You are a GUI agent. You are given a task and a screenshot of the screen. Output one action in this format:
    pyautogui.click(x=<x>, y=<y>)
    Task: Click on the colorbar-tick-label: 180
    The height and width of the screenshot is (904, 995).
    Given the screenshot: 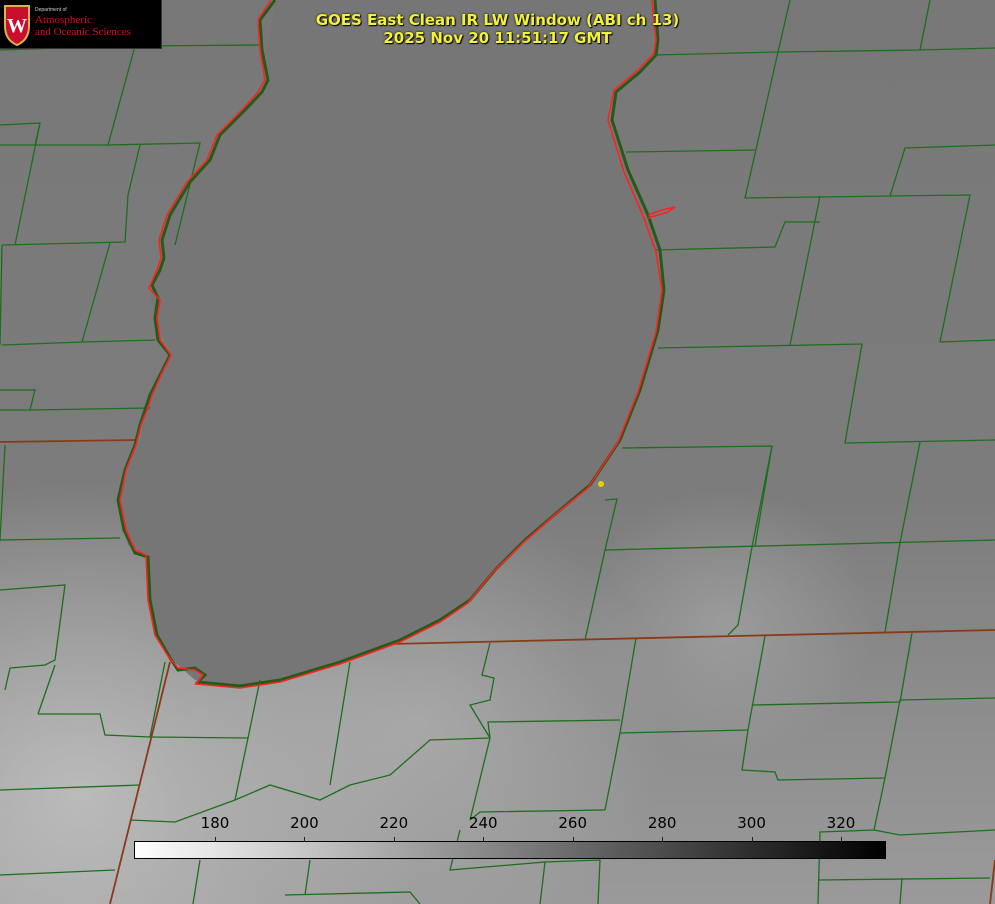 What is the action you would take?
    pyautogui.click(x=215, y=823)
    